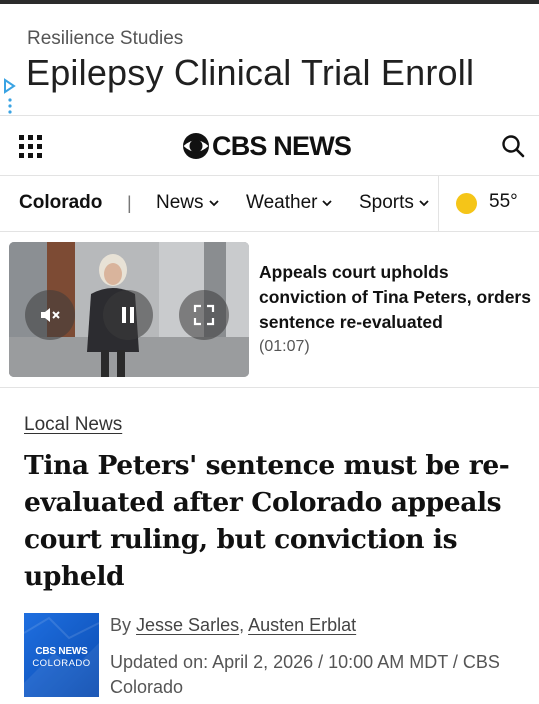  Describe the element at coordinates (250, 73) in the screenshot. I see `ad-headline: Epilepsy Clinical Trial Enroll` at that location.